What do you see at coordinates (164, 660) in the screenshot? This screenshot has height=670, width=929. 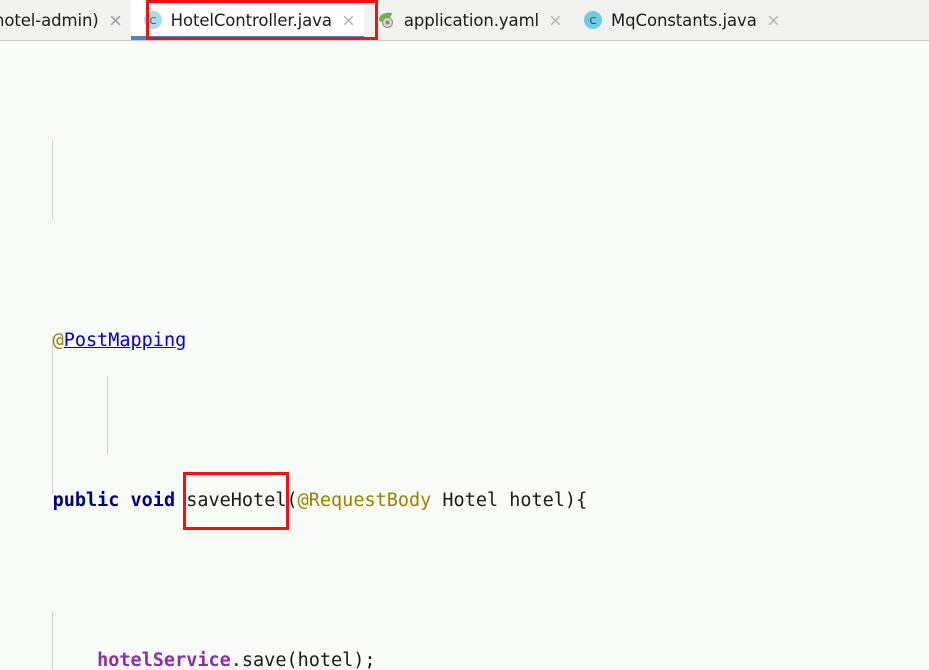 I see `field-hotelservice: hotelService` at bounding box center [164, 660].